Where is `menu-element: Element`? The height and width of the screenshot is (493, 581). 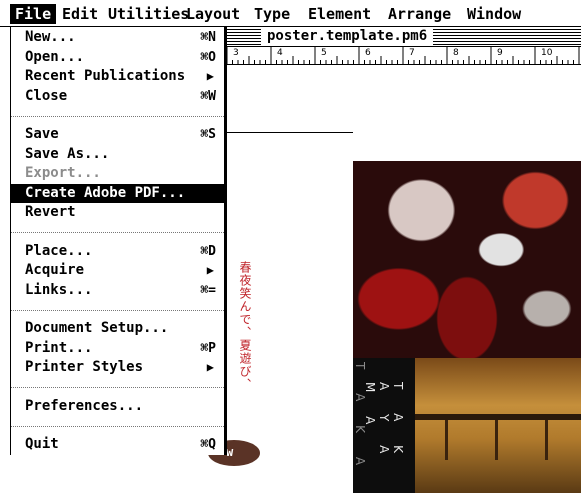
menu-element: Element is located at coordinates (339, 14).